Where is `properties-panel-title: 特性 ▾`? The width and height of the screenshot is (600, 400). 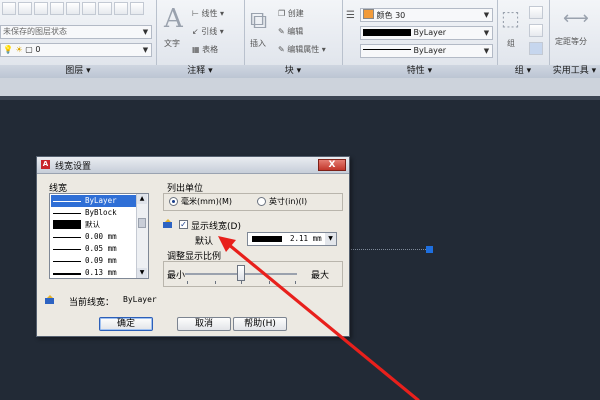 properties-panel-title: 特性 ▾ is located at coordinates (419, 71).